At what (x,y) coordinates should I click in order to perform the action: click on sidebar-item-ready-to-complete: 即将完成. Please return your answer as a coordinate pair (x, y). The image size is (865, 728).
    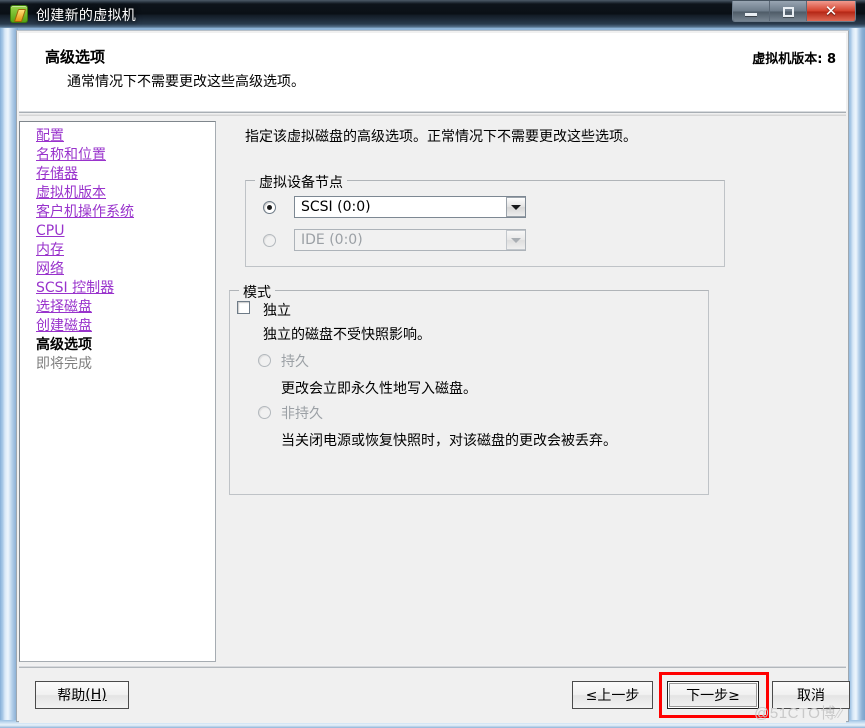
    Looking at the image, I should click on (117, 364).